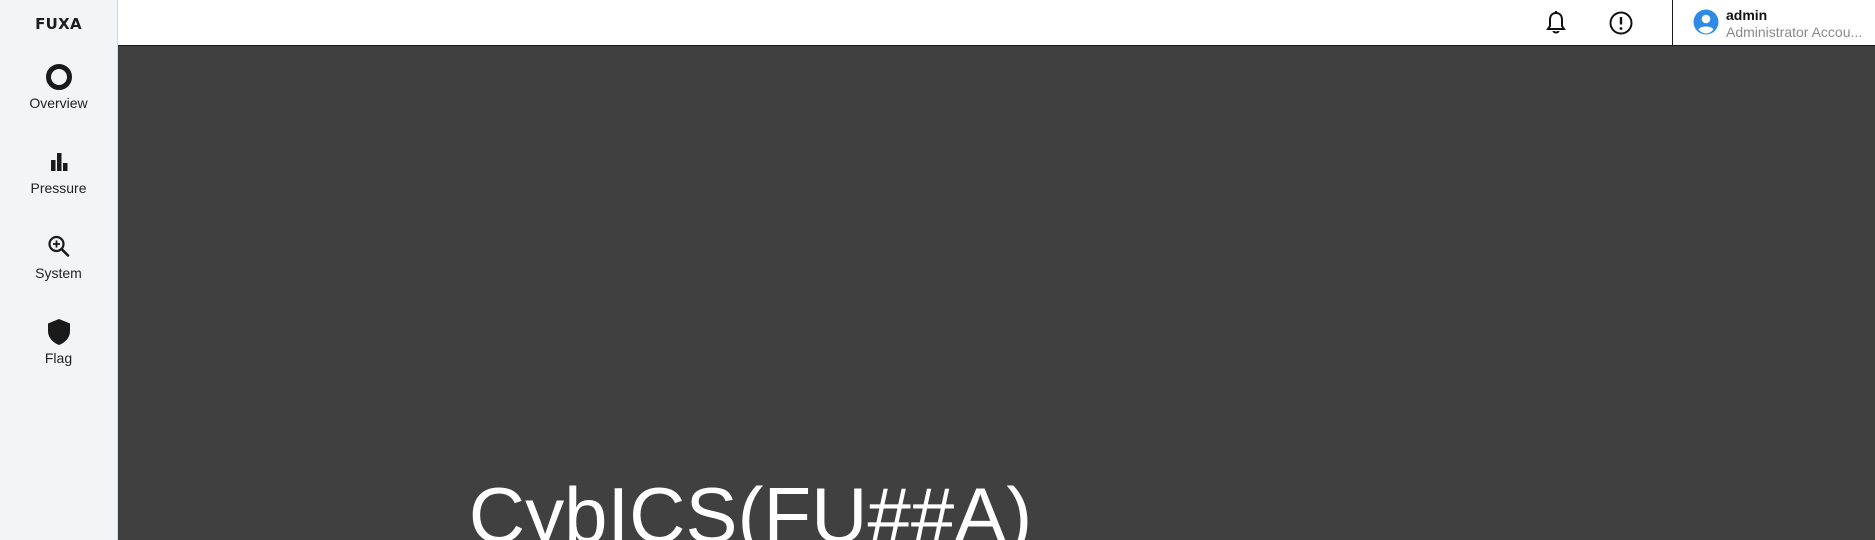  What do you see at coordinates (58, 24) in the screenshot?
I see `brand-logo: FUXA` at bounding box center [58, 24].